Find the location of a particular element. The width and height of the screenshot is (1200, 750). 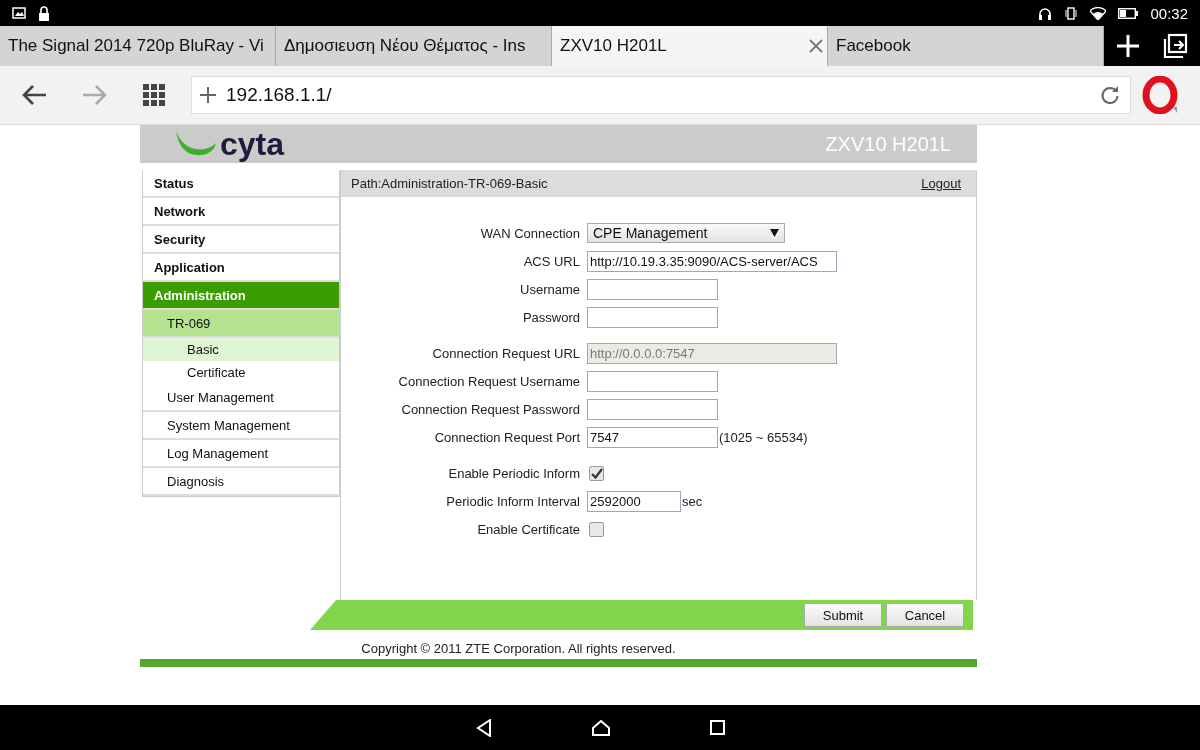

sidebar-item: System Management is located at coordinates (241, 426).